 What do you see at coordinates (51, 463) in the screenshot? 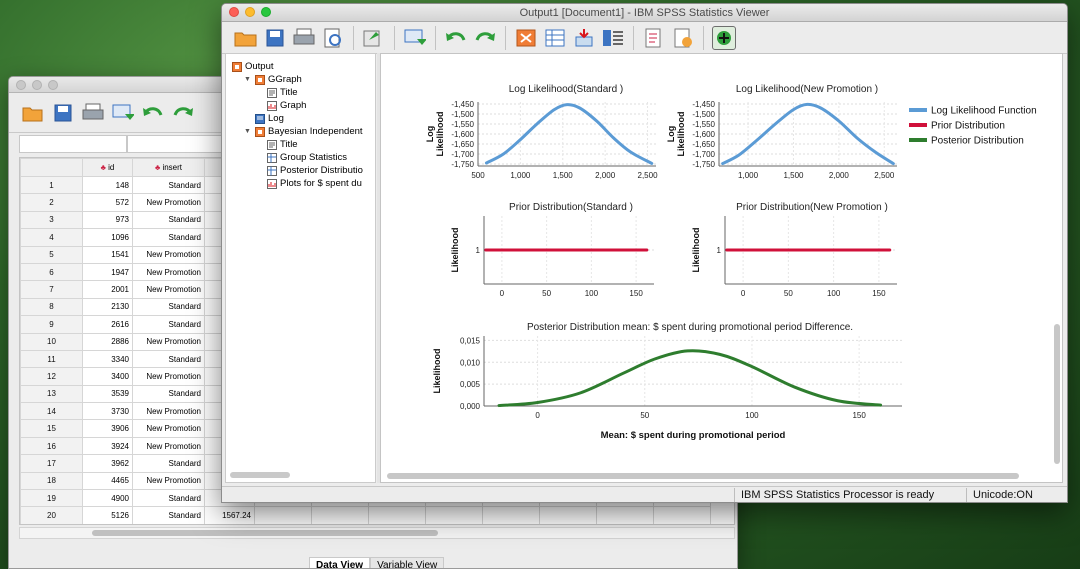
I see `row-number-cell: 17` at bounding box center [51, 463].